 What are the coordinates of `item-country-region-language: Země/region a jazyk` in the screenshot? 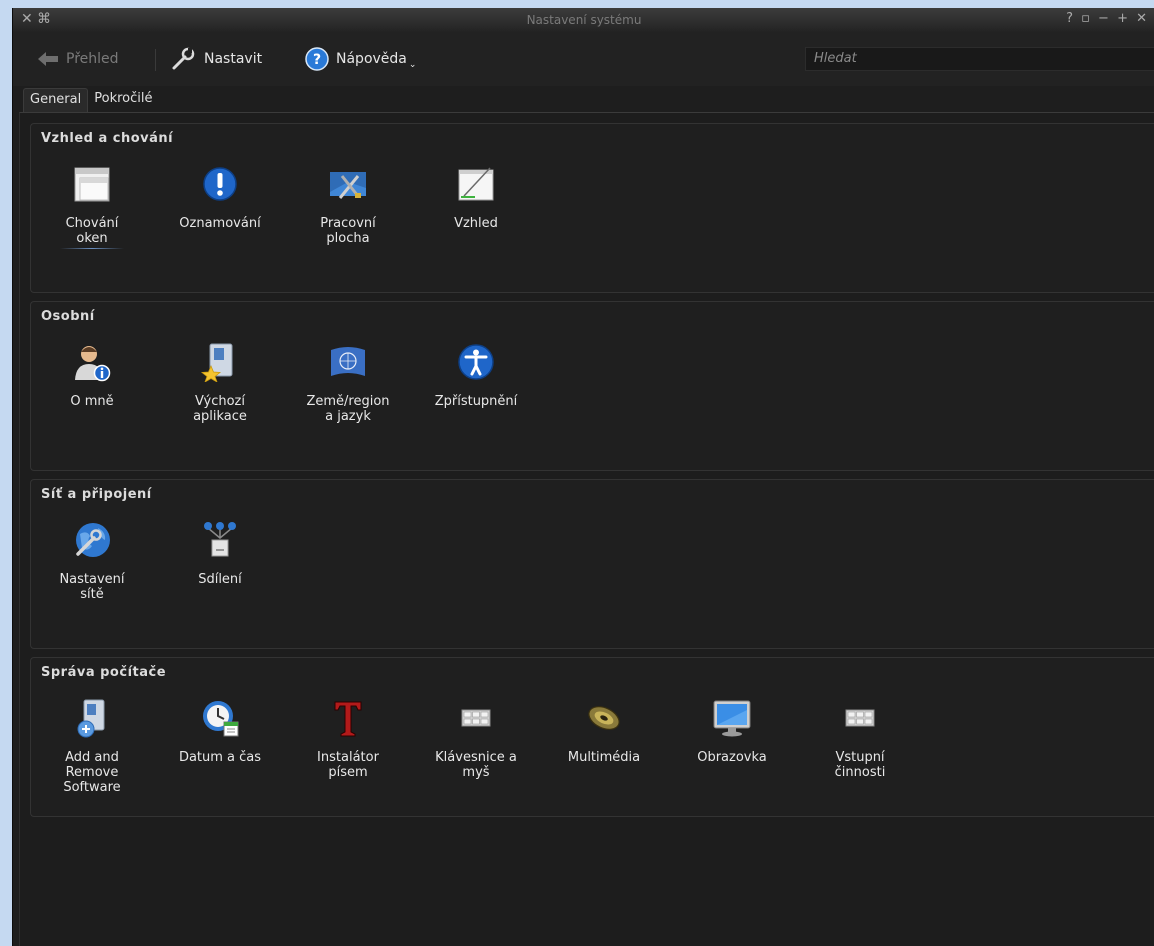 It's located at (348, 383).